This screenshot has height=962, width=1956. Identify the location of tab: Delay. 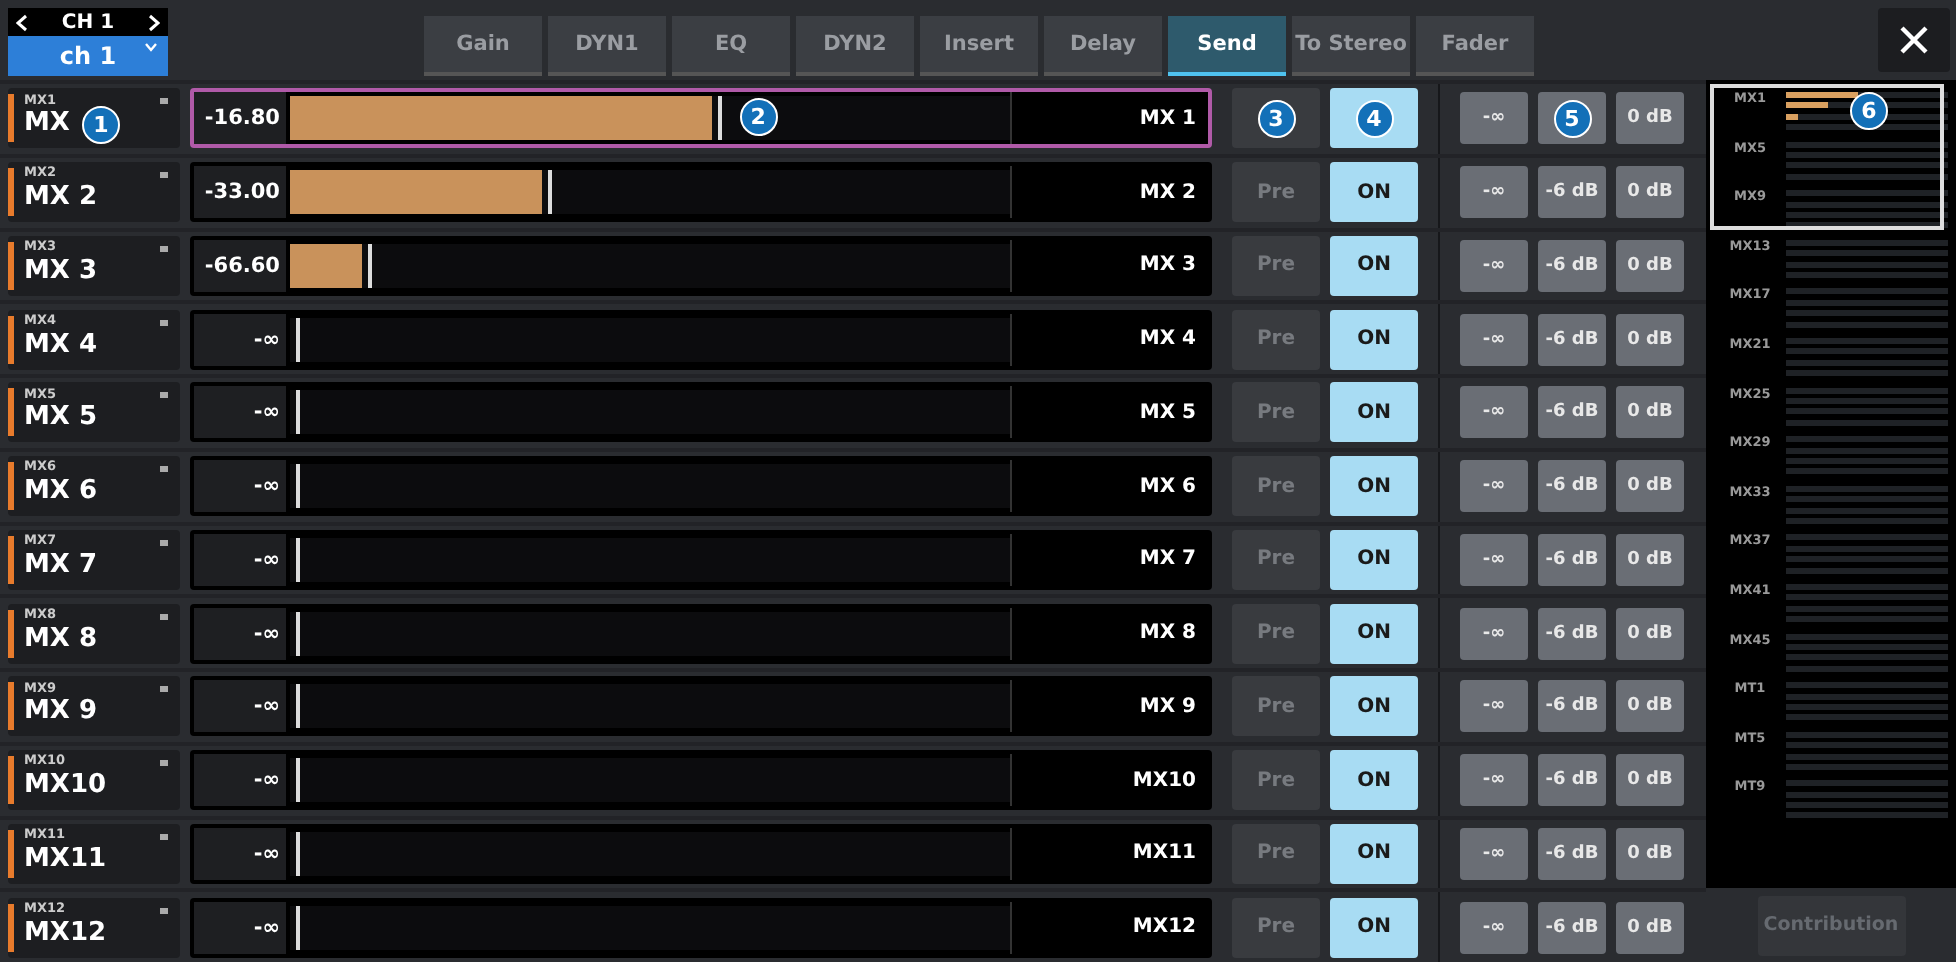
(1103, 46).